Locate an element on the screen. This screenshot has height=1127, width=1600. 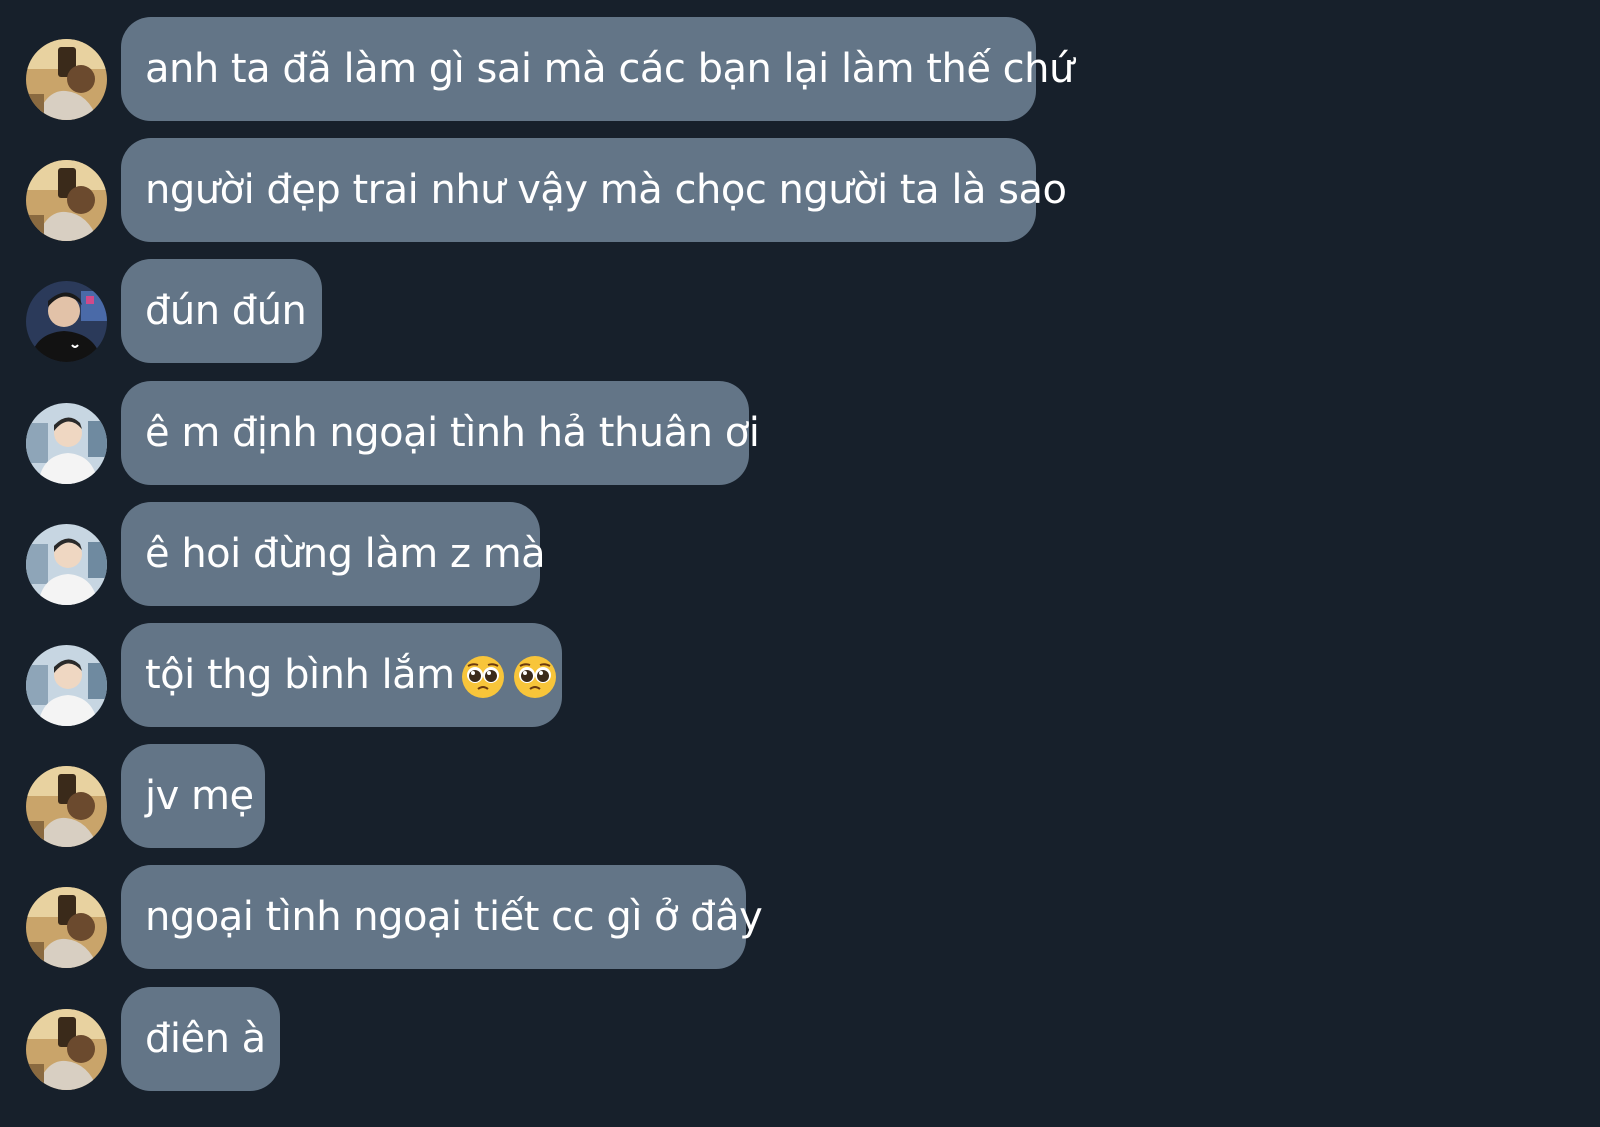
message-text: ê hoi đừng làm z mà is located at coordinates (345, 554).